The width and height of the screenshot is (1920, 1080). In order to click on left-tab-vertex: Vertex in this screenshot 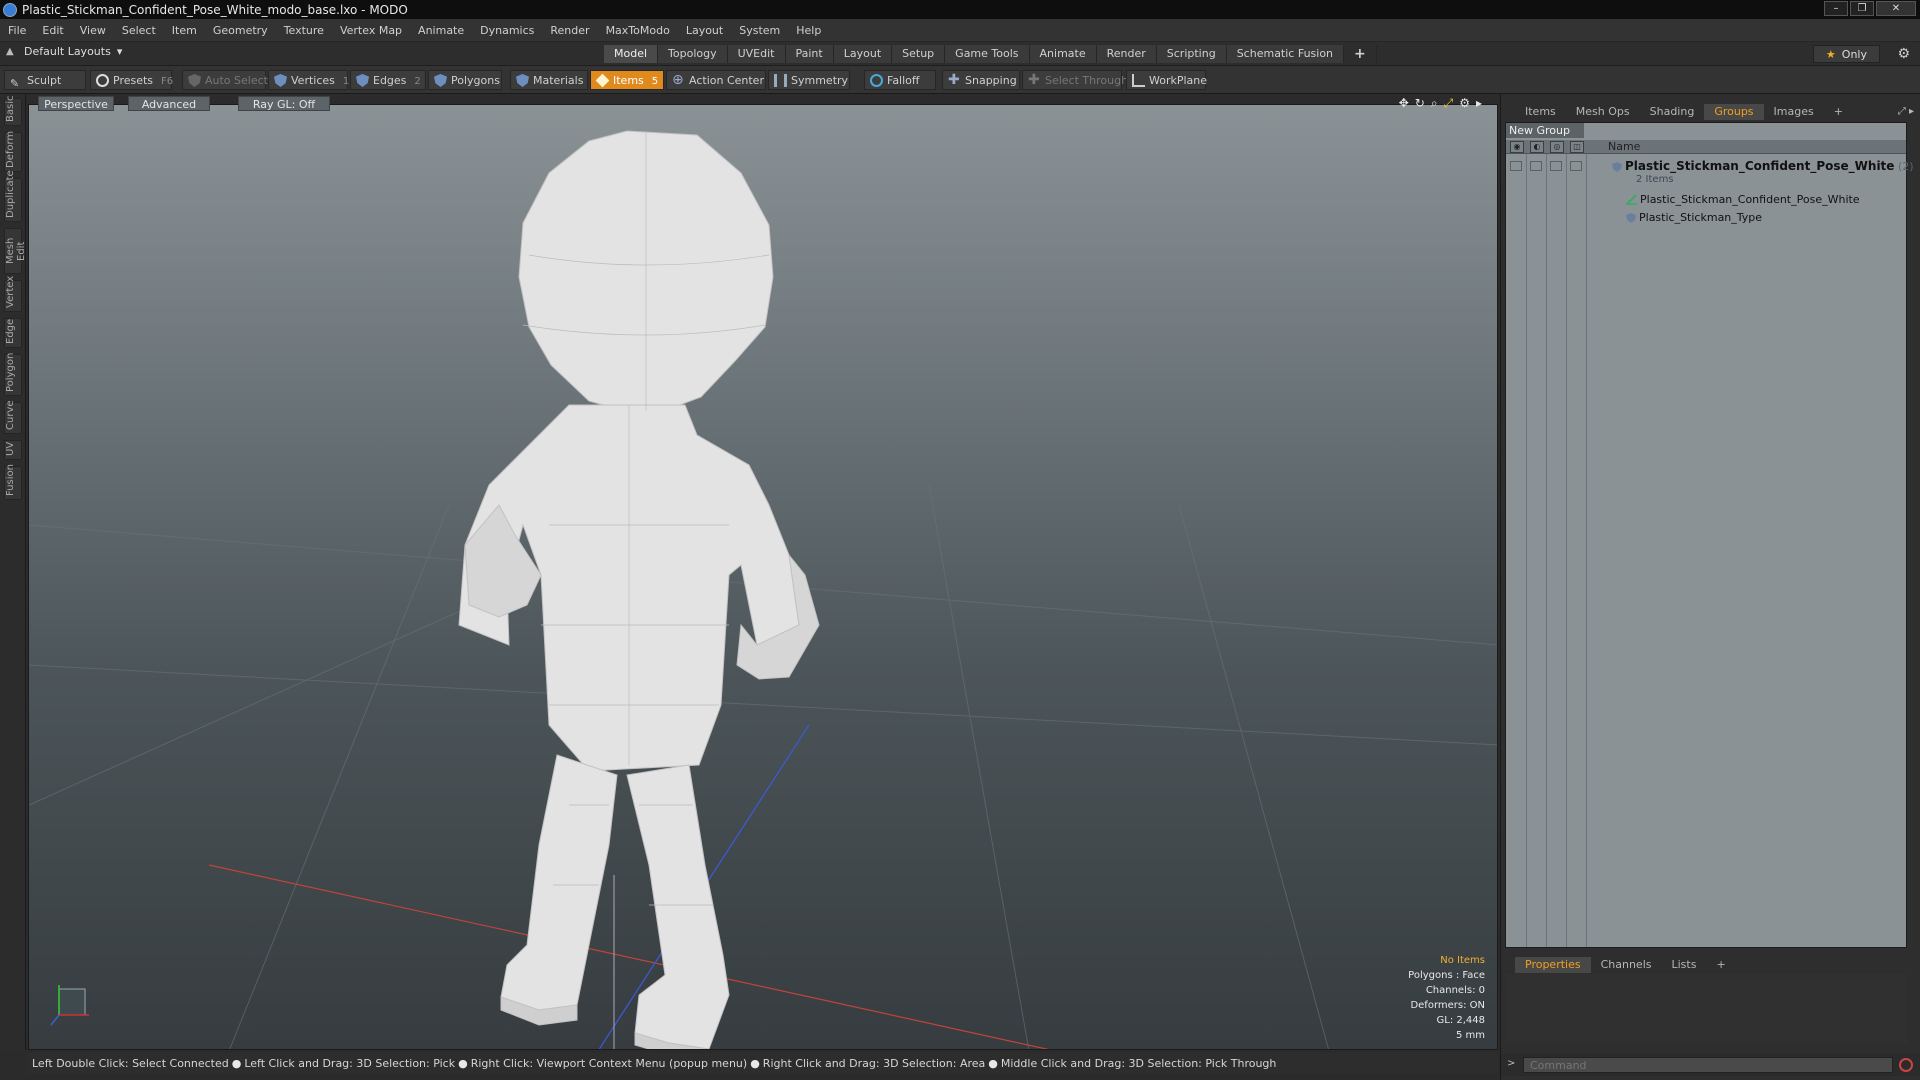, I will do `click(13, 294)`.